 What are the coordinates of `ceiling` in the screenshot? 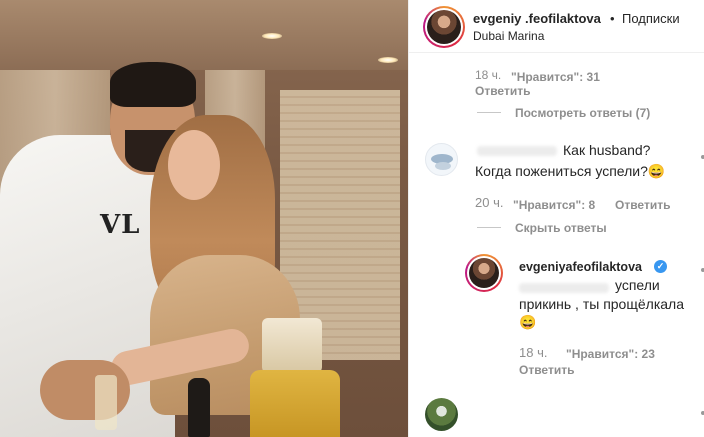 It's located at (204, 35).